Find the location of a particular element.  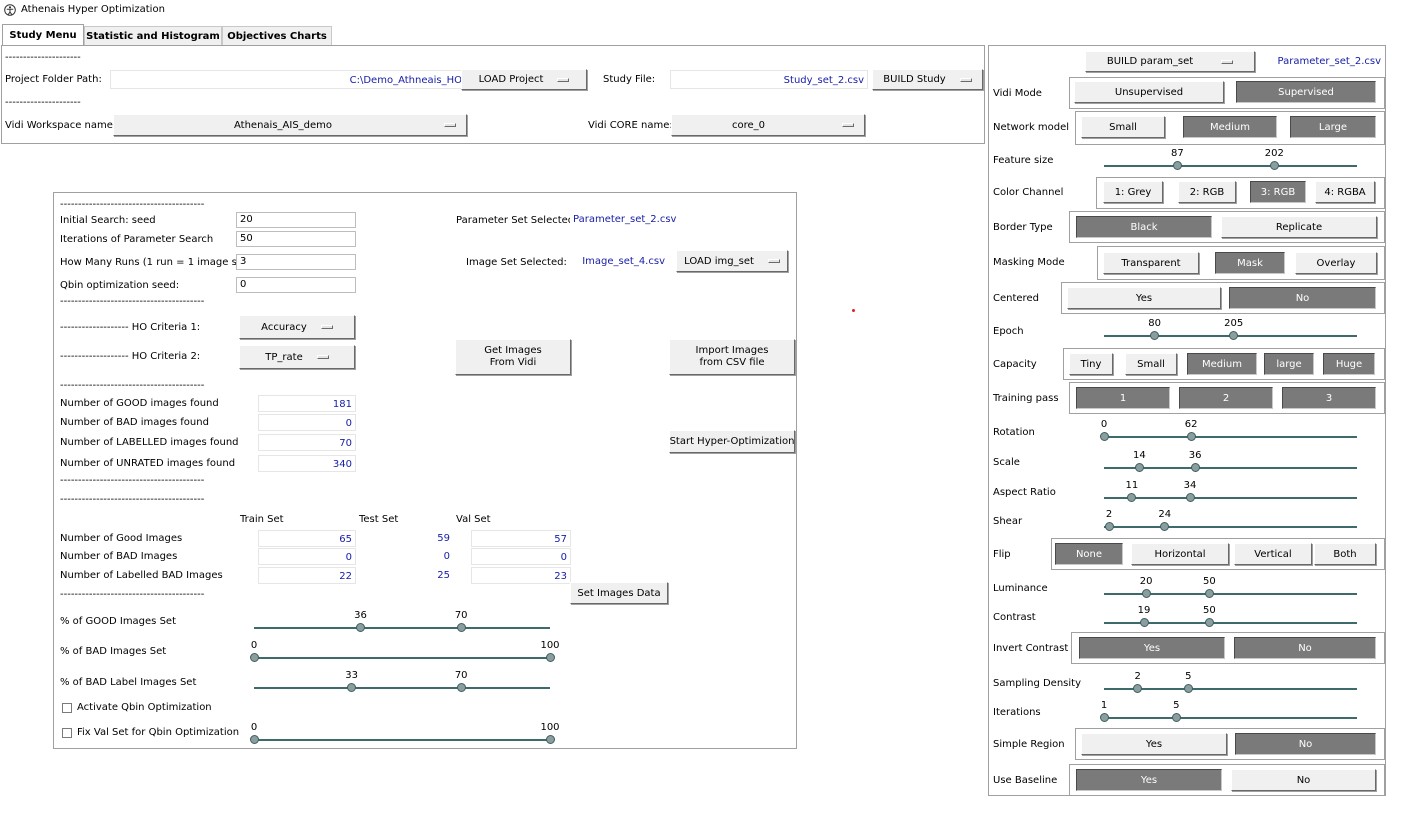

epoch-slider: 80 205 is located at coordinates (1230, 330).